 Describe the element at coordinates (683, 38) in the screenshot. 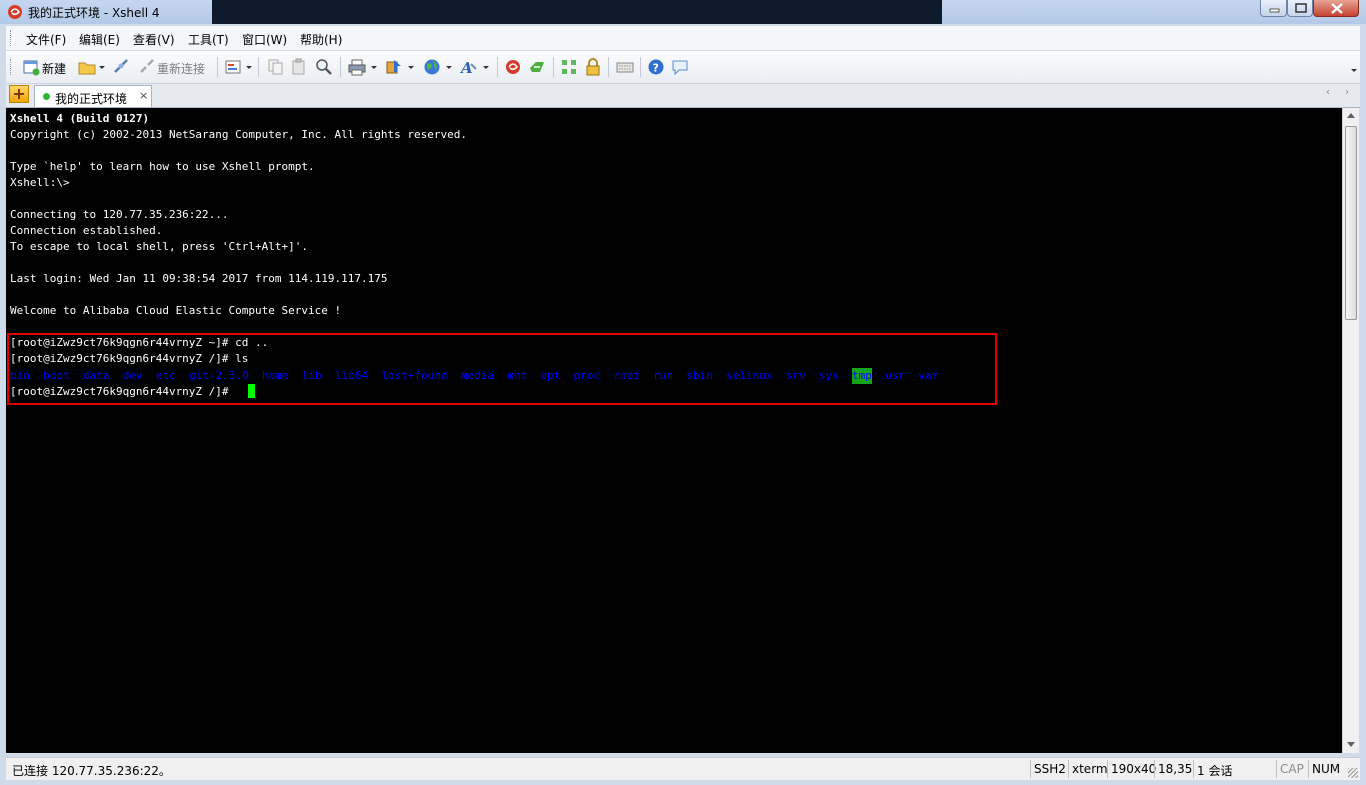

I see `menu-bar: 文件(F) 编辑(E) 查看(V) 工具(T) 窗口(W) 帮助(H)` at that location.